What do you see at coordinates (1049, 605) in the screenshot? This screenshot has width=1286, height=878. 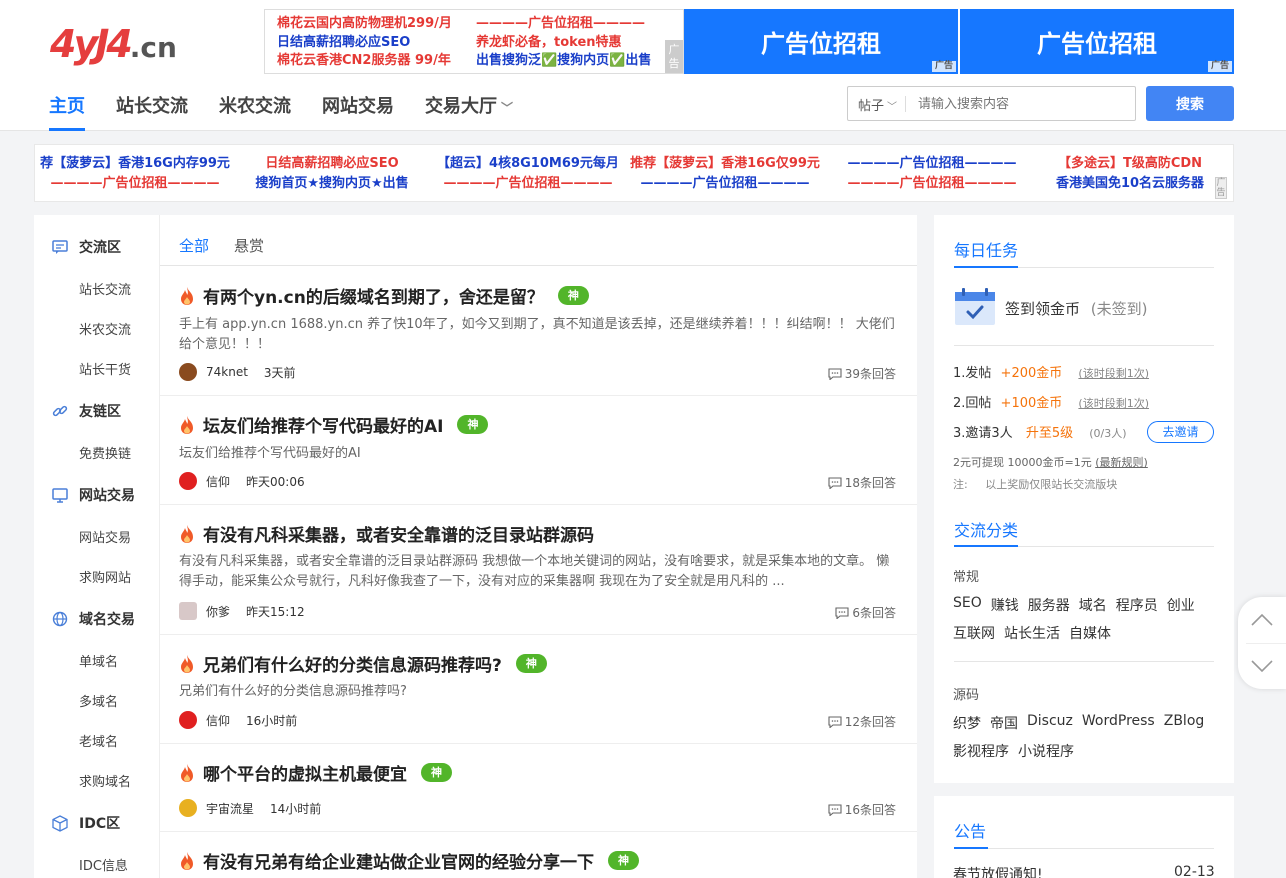 I see `topic-tag: 服务器` at bounding box center [1049, 605].